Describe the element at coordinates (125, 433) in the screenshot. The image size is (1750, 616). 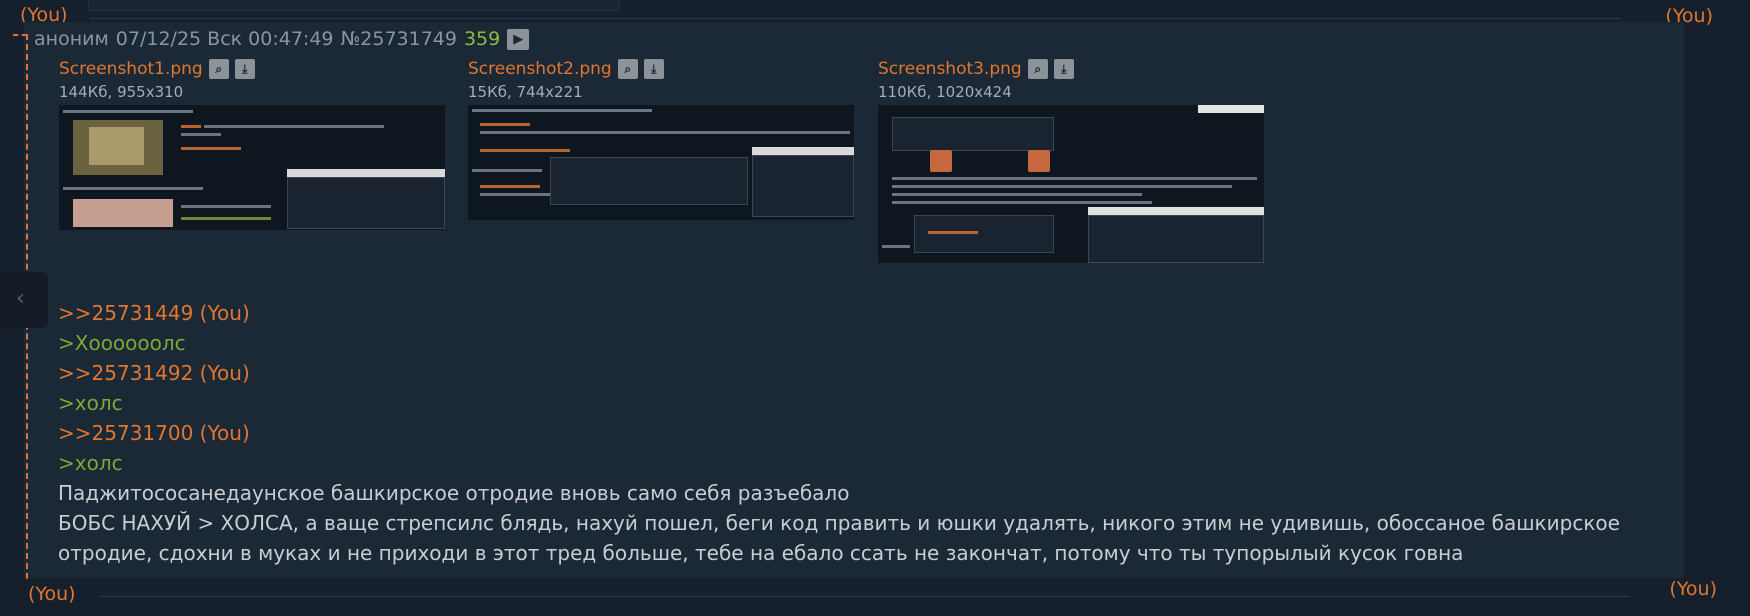
I see `reply-link: >>25731700` at that location.